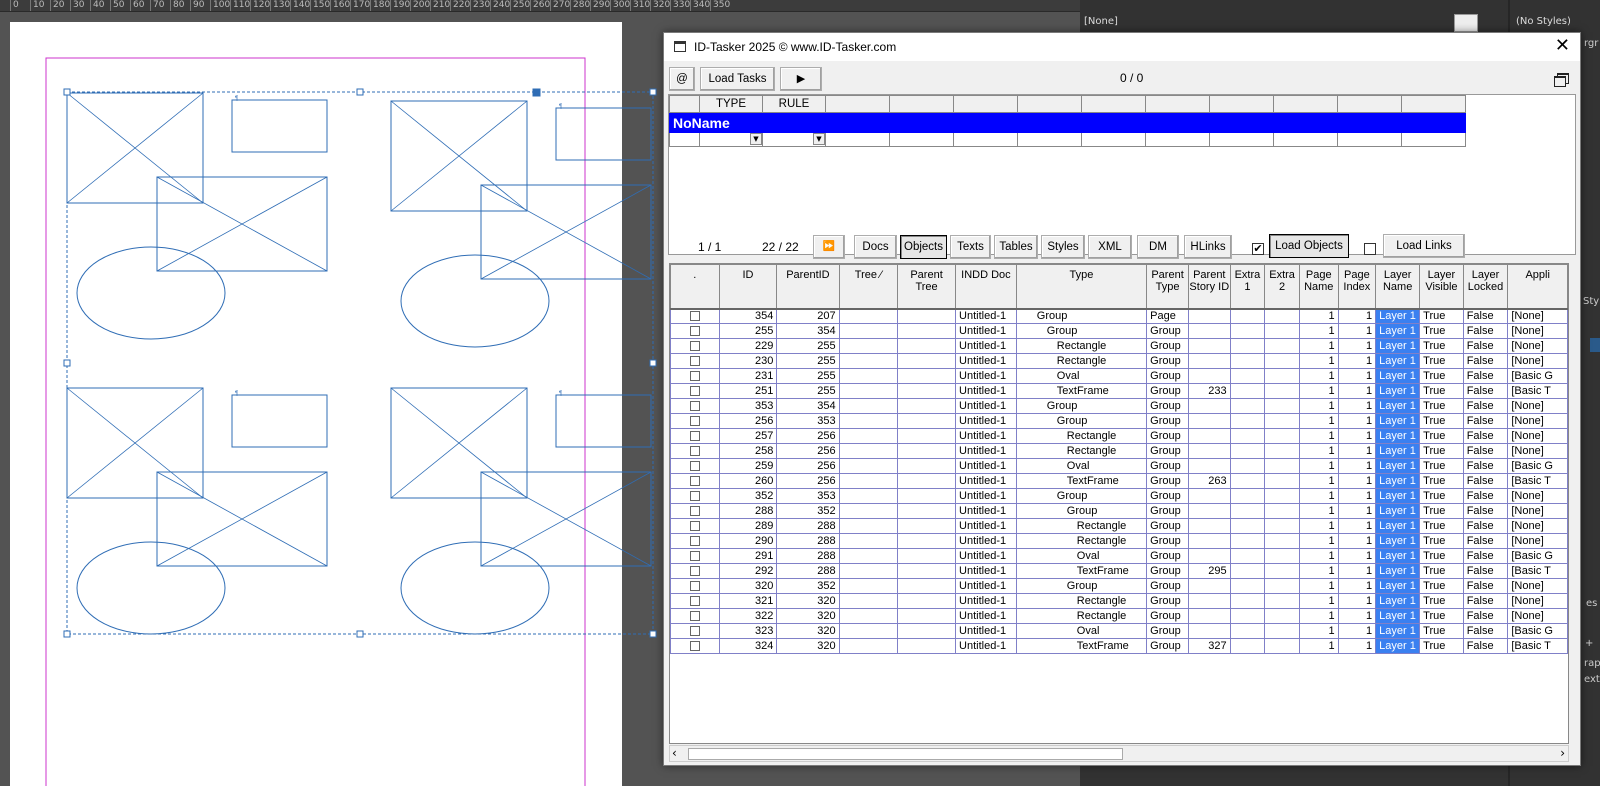 The image size is (1600, 786). Describe the element at coordinates (1209, 287) in the screenshot. I see `grid-column-header: Parent Story ID` at that location.